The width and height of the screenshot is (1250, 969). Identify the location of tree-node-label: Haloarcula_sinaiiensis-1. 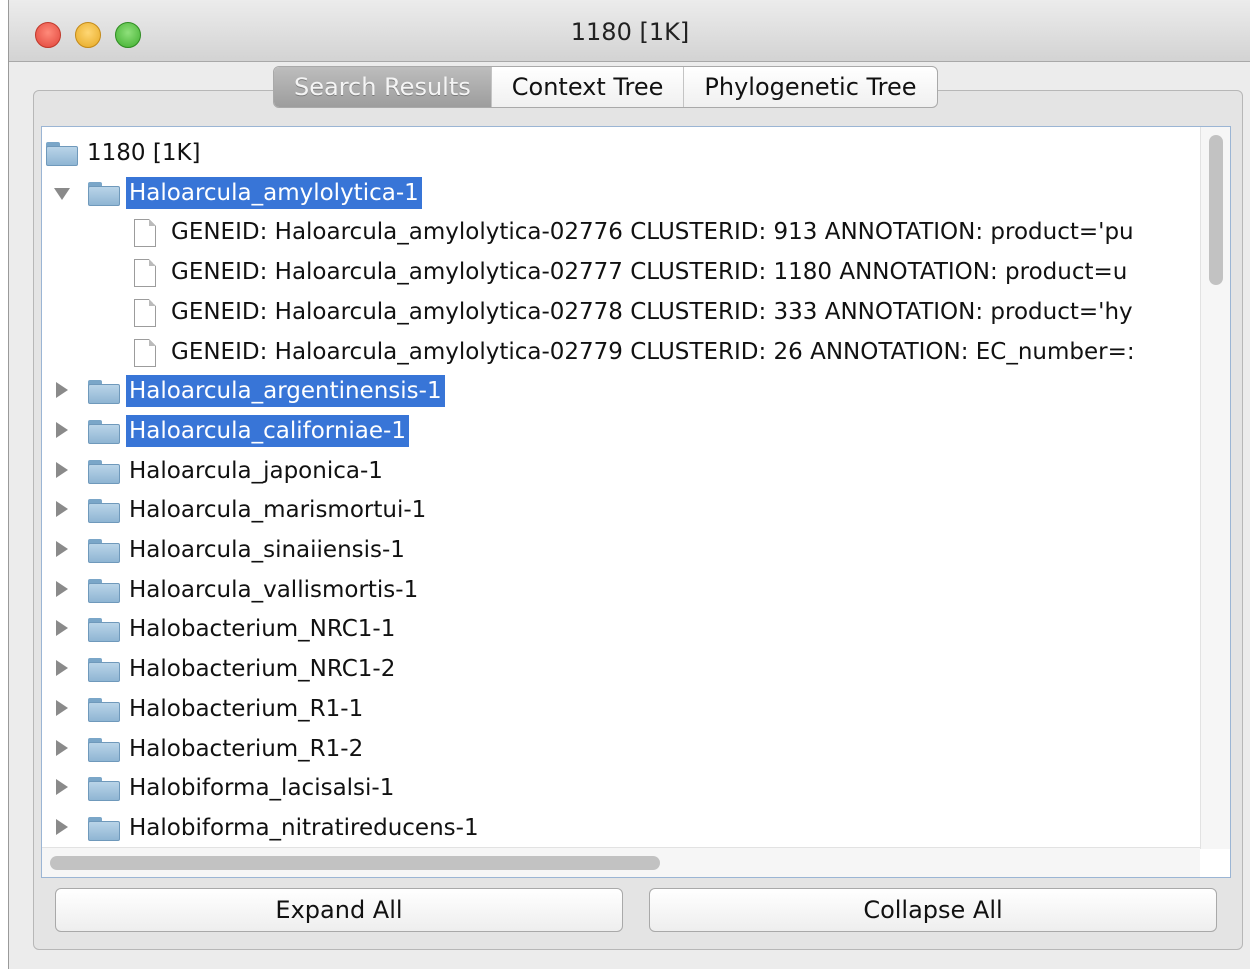
(267, 550).